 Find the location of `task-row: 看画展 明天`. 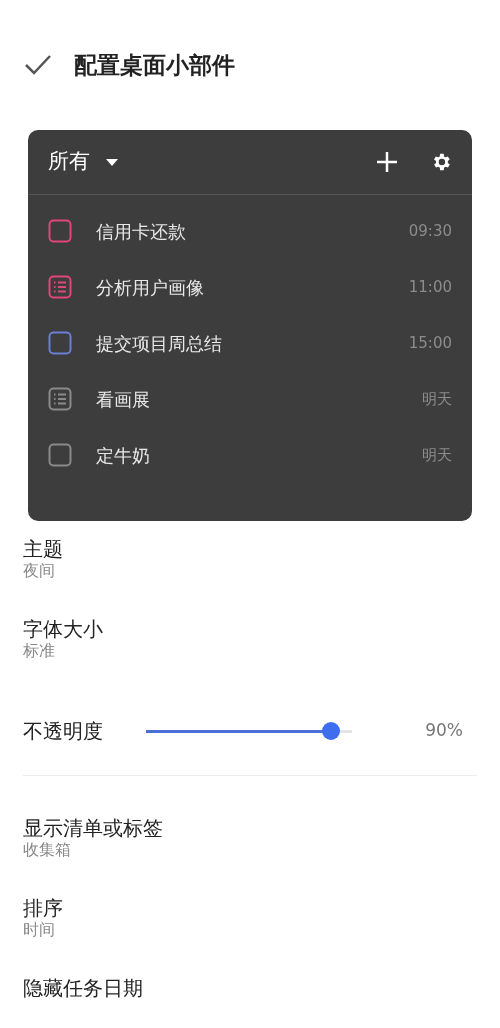

task-row: 看画展 明天 is located at coordinates (250, 399).